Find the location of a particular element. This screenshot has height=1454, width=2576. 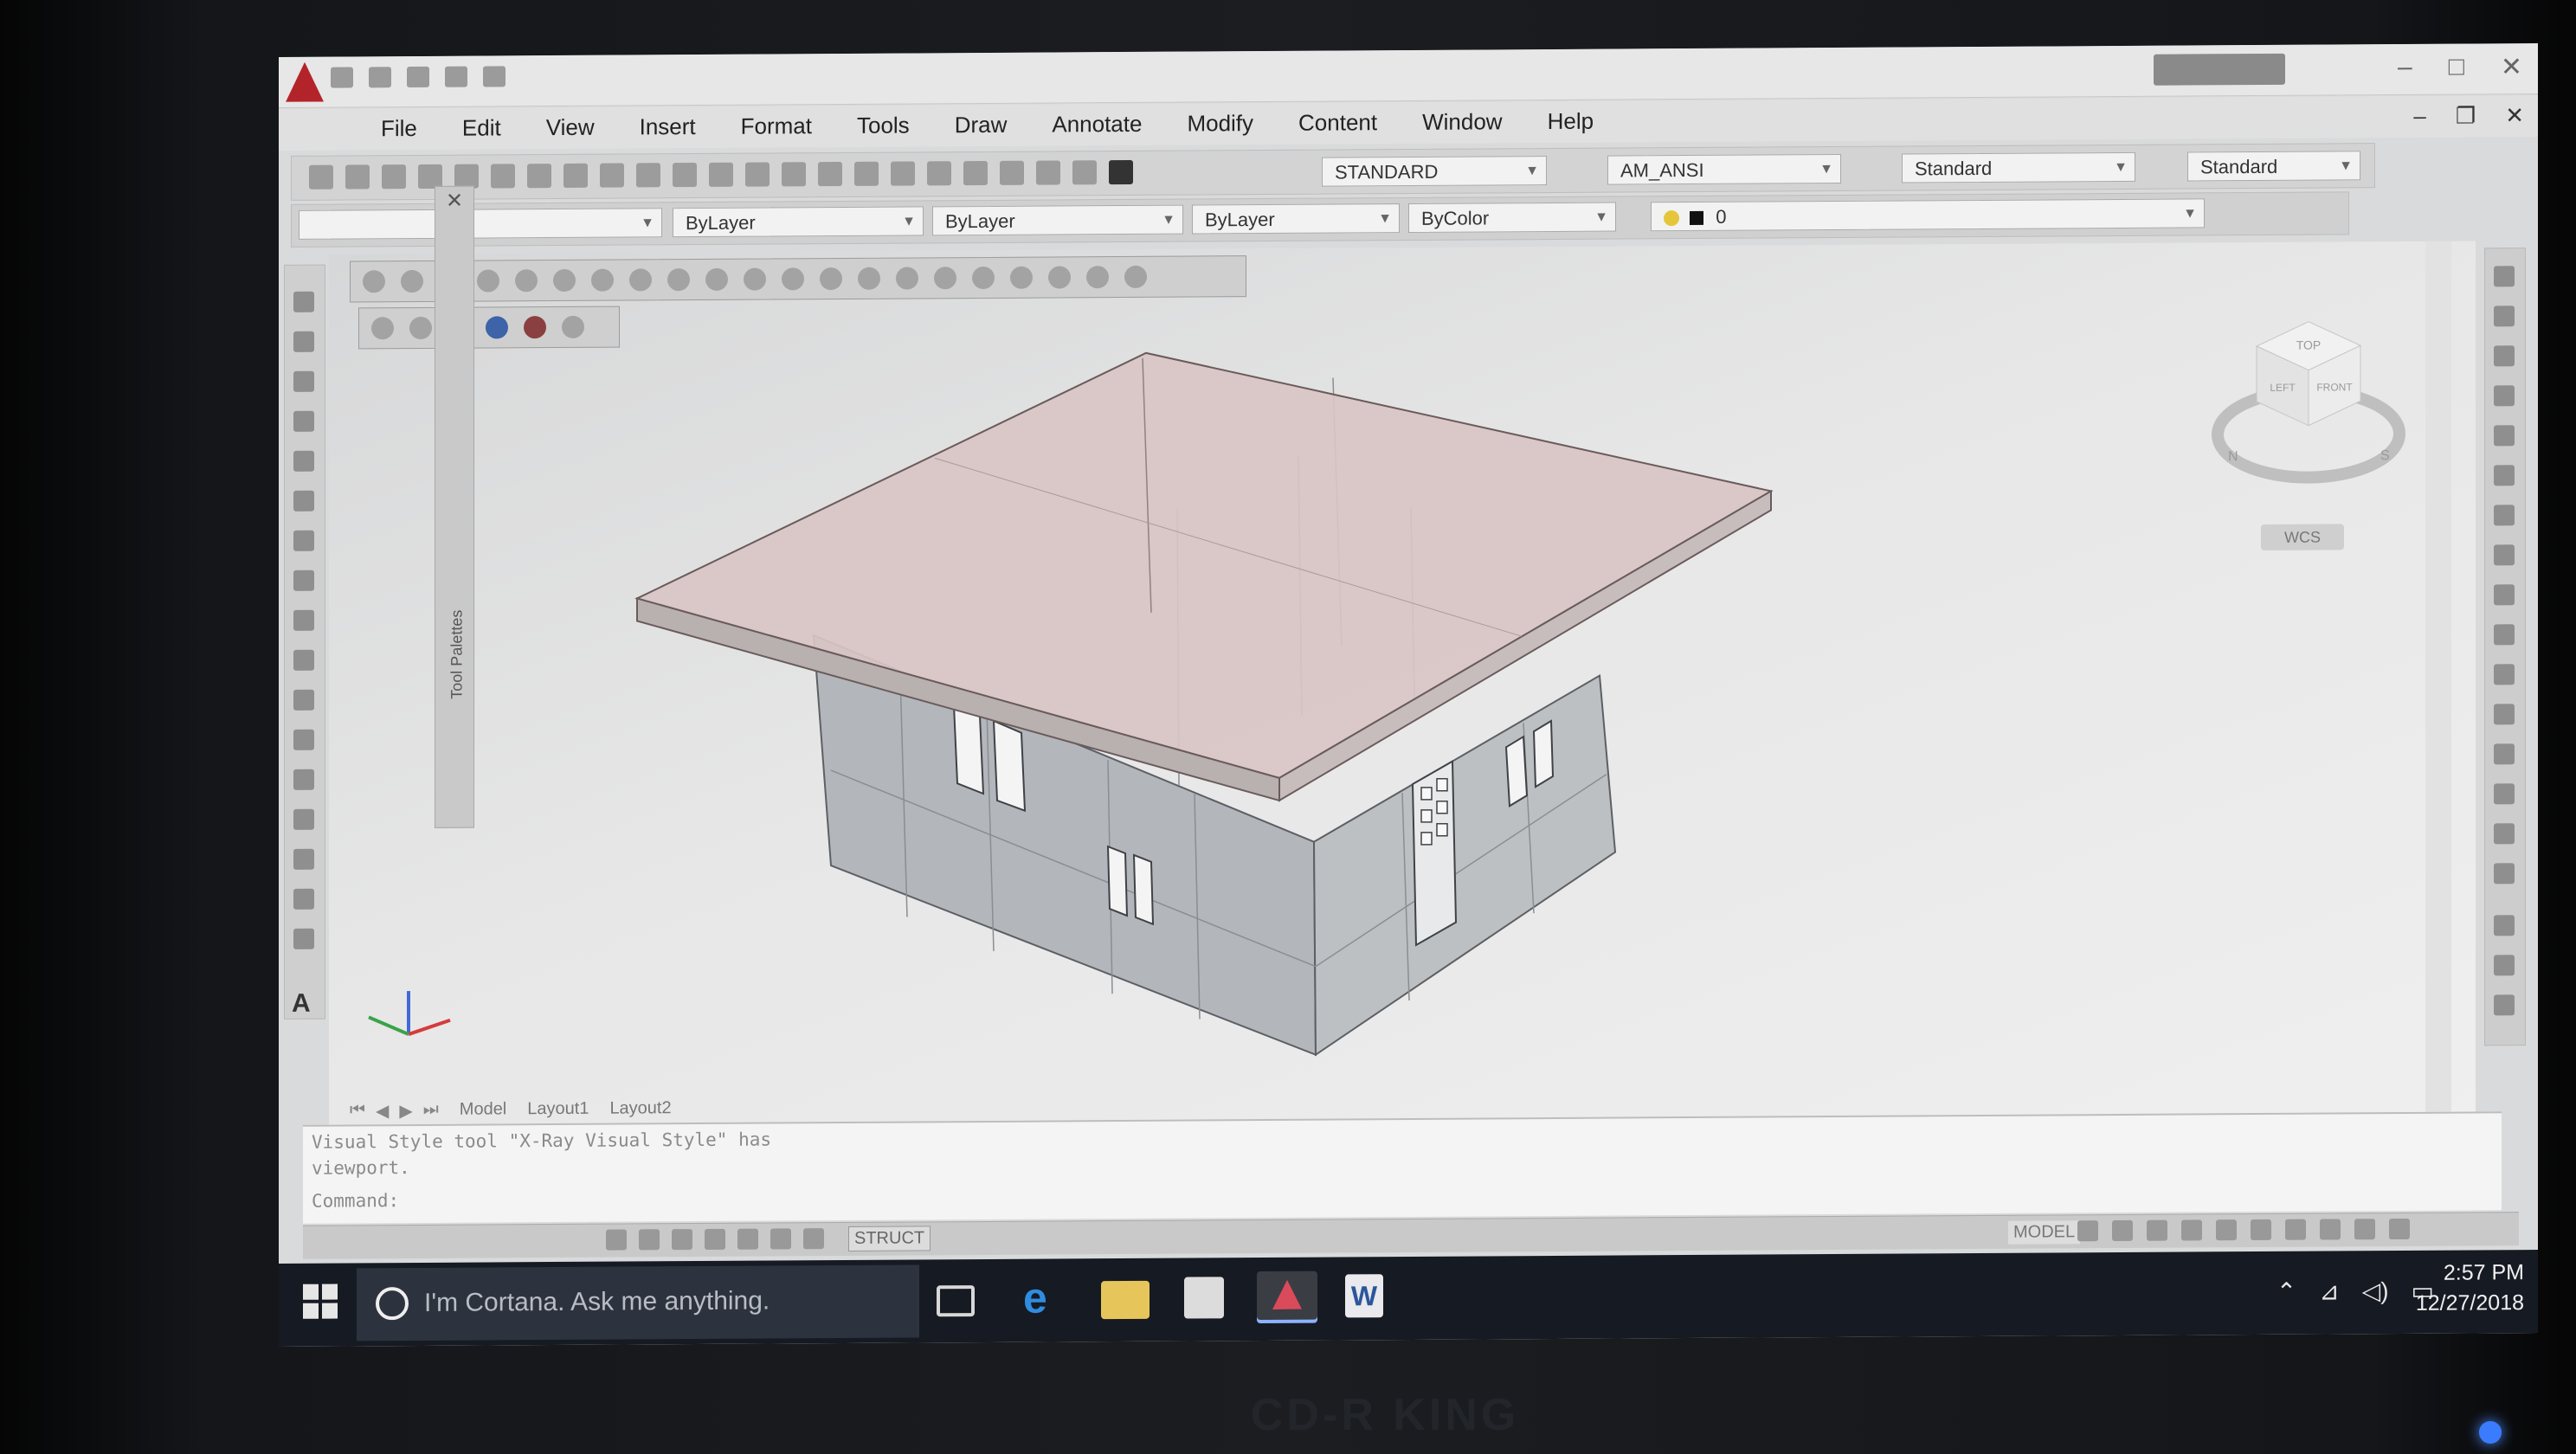

lineweight-display-icon is located at coordinates (813, 1239).